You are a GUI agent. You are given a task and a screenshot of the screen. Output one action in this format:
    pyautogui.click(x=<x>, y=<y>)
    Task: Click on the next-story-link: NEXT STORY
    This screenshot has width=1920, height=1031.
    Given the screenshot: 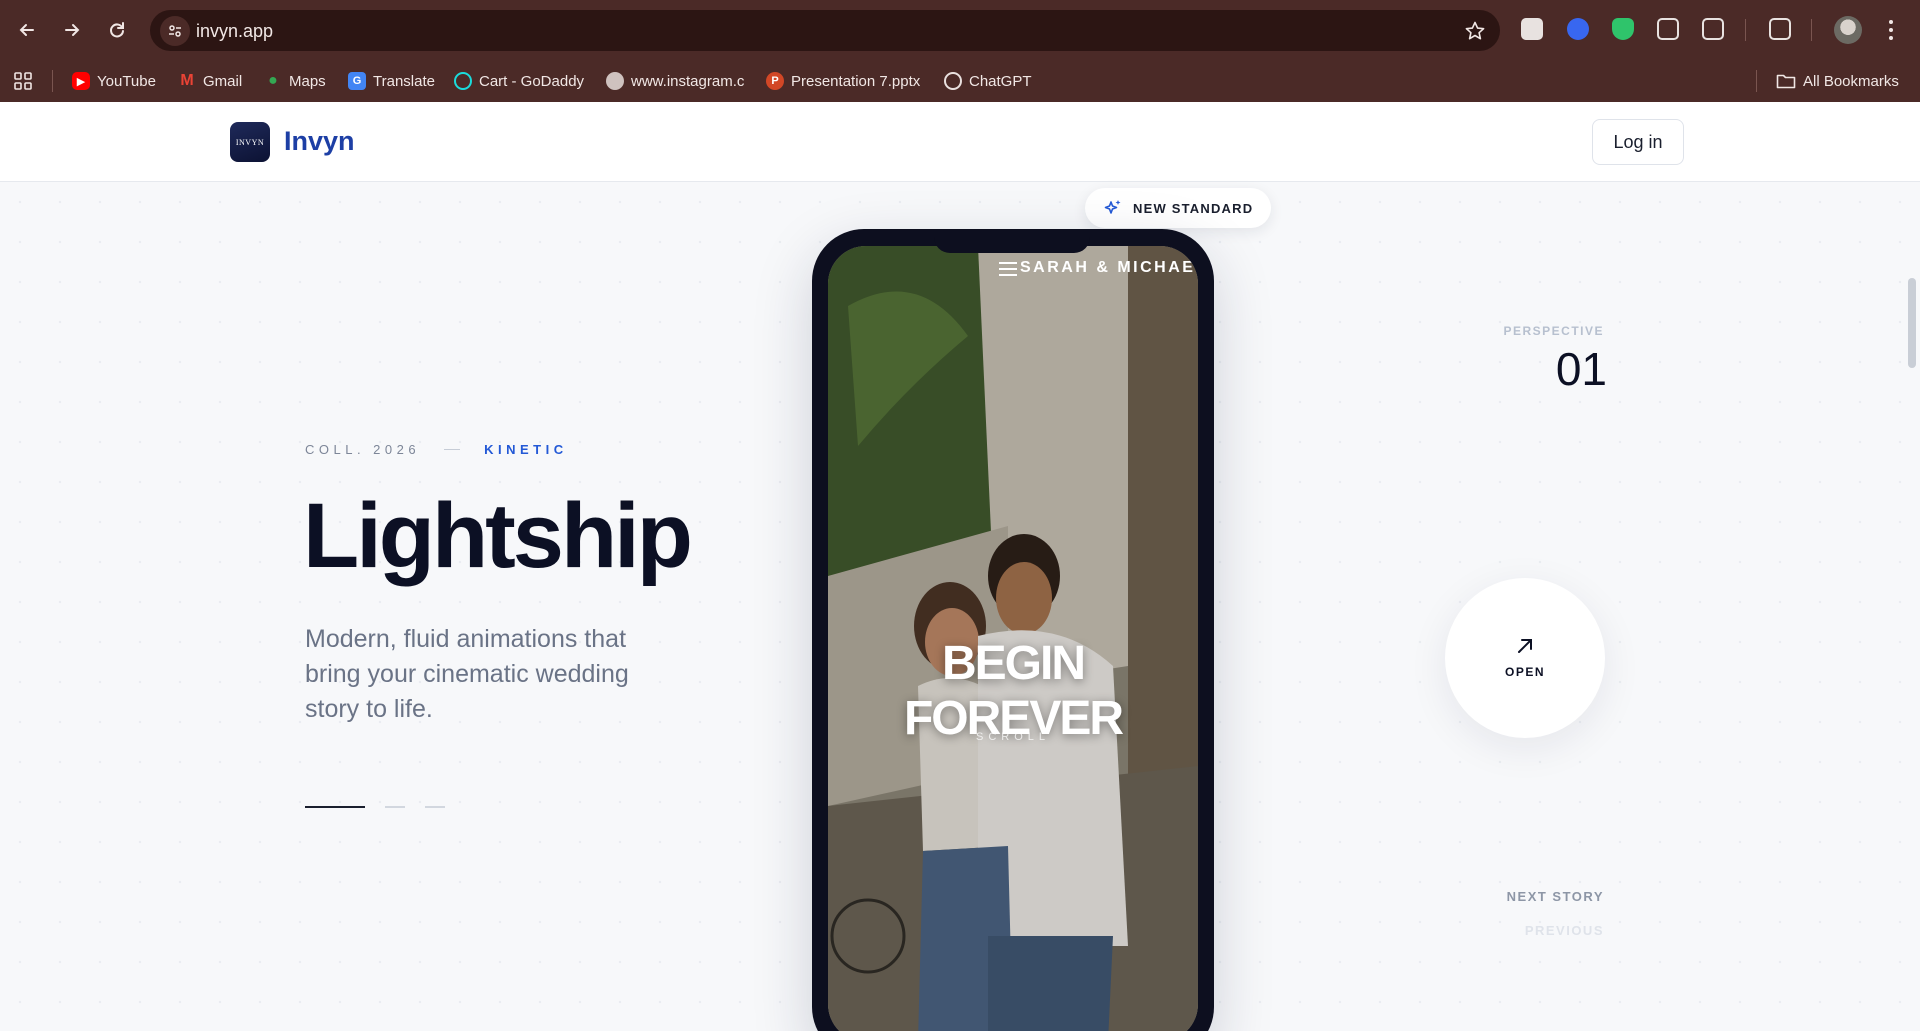 What is the action you would take?
    pyautogui.click(x=1542, y=896)
    